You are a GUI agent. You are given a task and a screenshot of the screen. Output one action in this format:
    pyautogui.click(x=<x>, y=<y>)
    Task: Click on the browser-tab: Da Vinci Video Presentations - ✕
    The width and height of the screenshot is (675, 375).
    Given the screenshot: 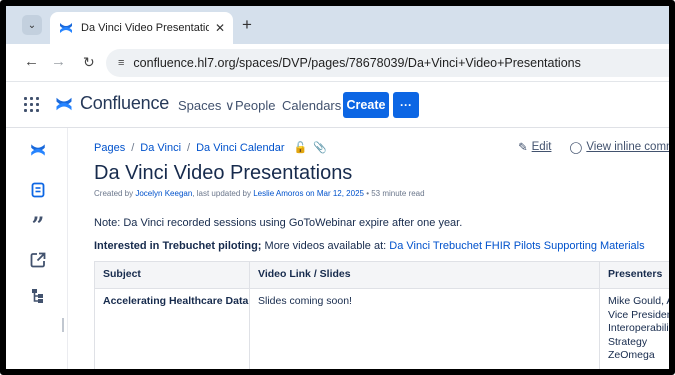 What is the action you would take?
    pyautogui.click(x=141, y=28)
    